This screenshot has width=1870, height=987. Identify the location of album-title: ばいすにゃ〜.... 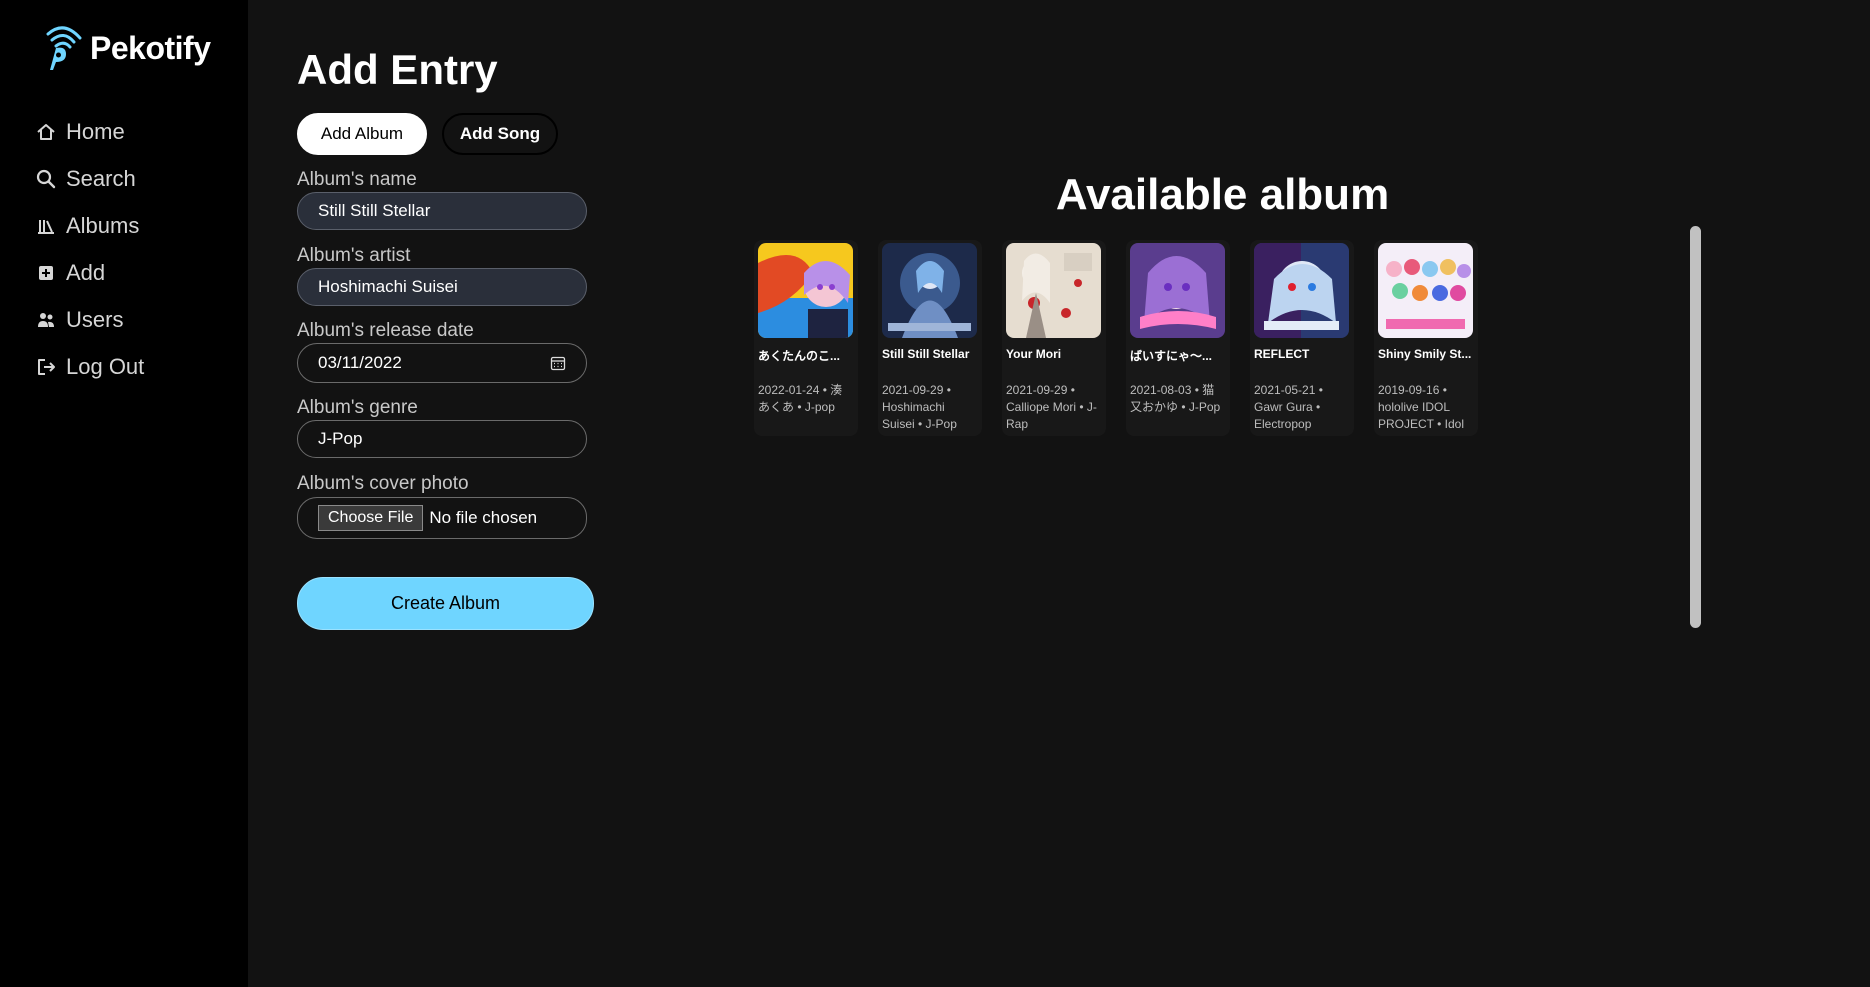
(1171, 356).